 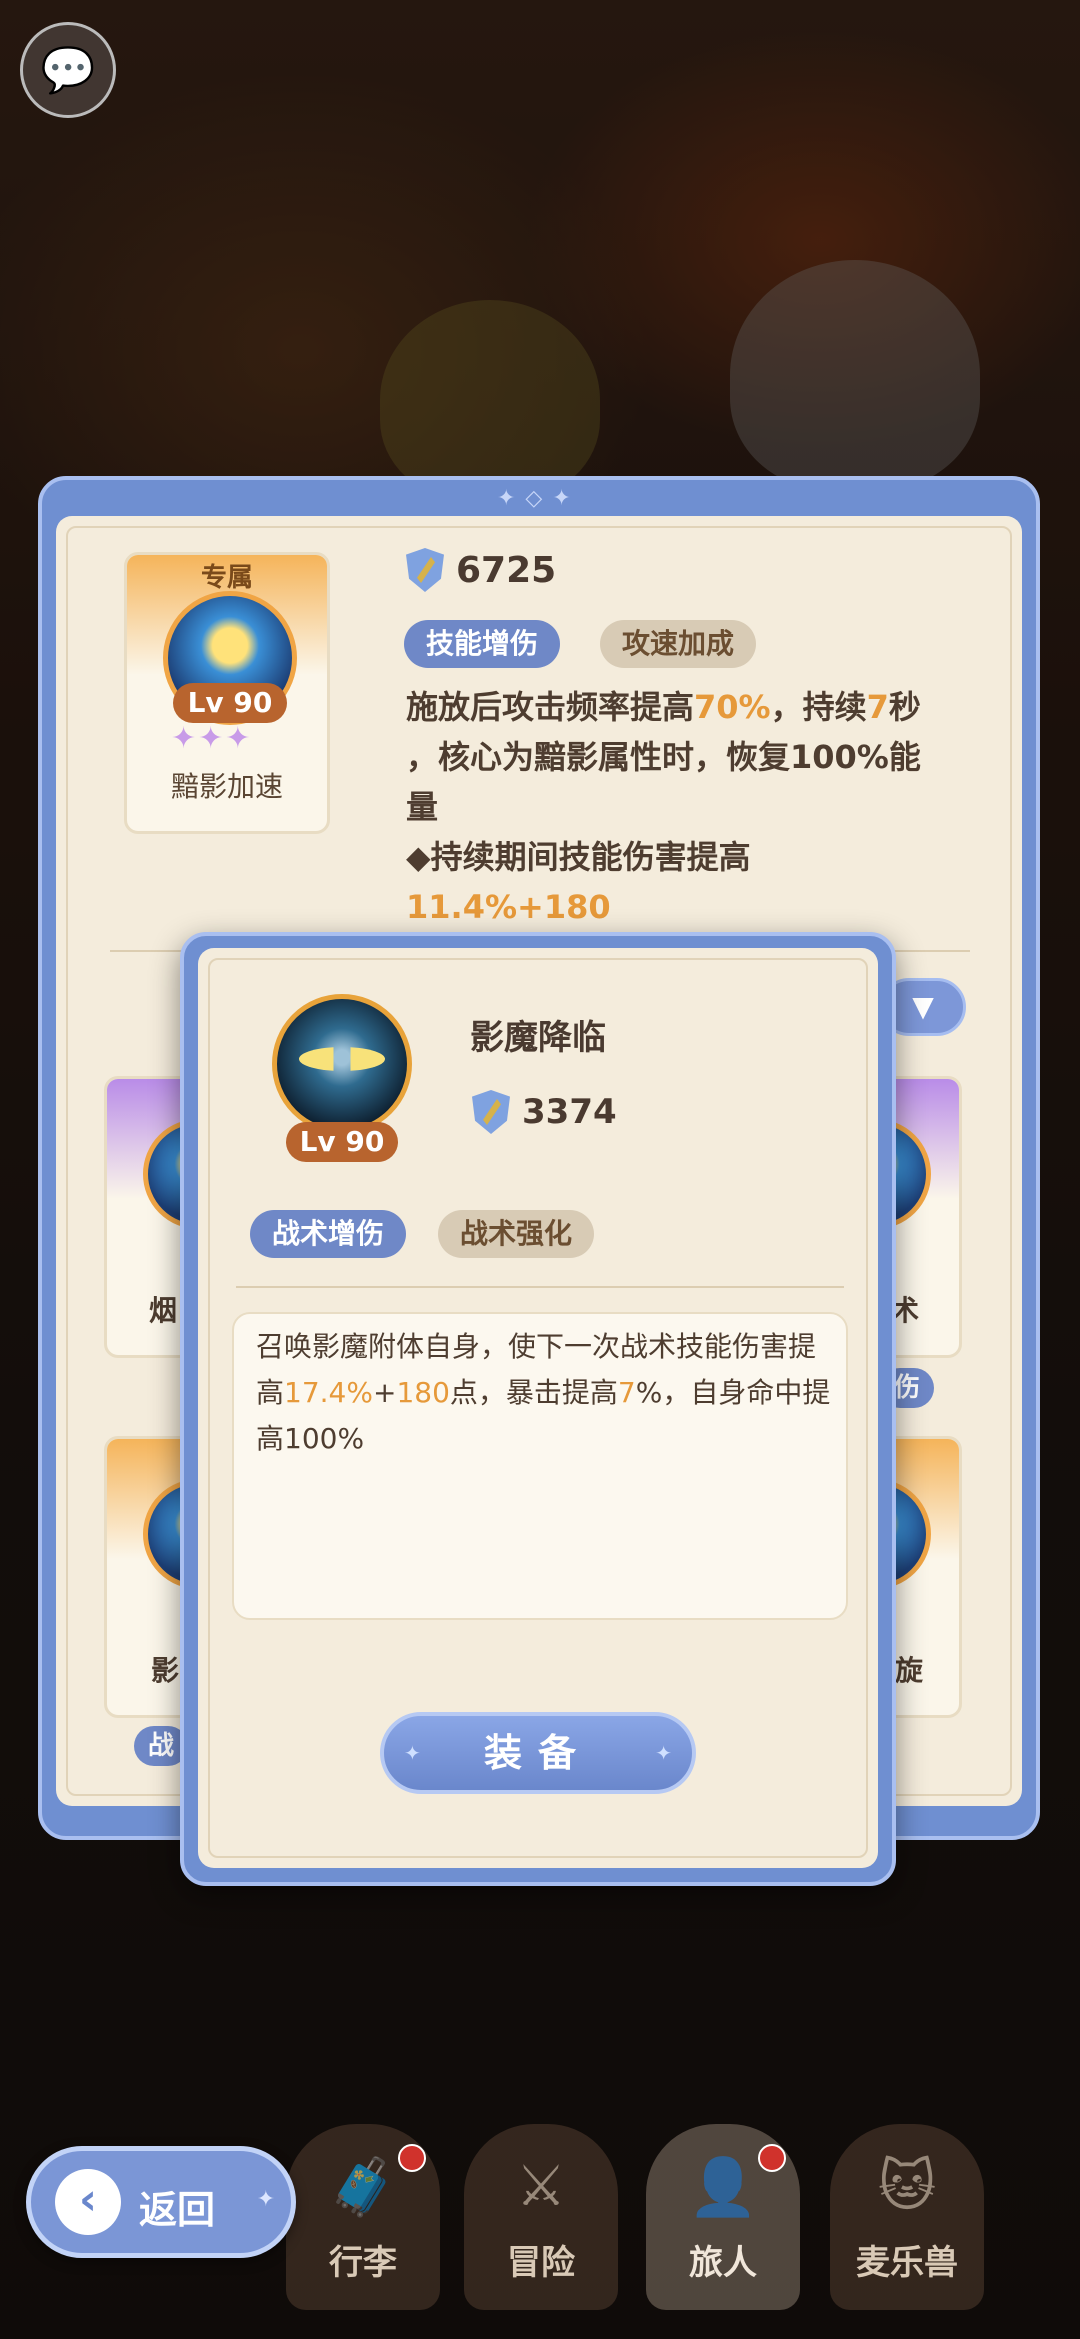 I want to click on exclusive-tag: 专属, so click(x=226, y=578).